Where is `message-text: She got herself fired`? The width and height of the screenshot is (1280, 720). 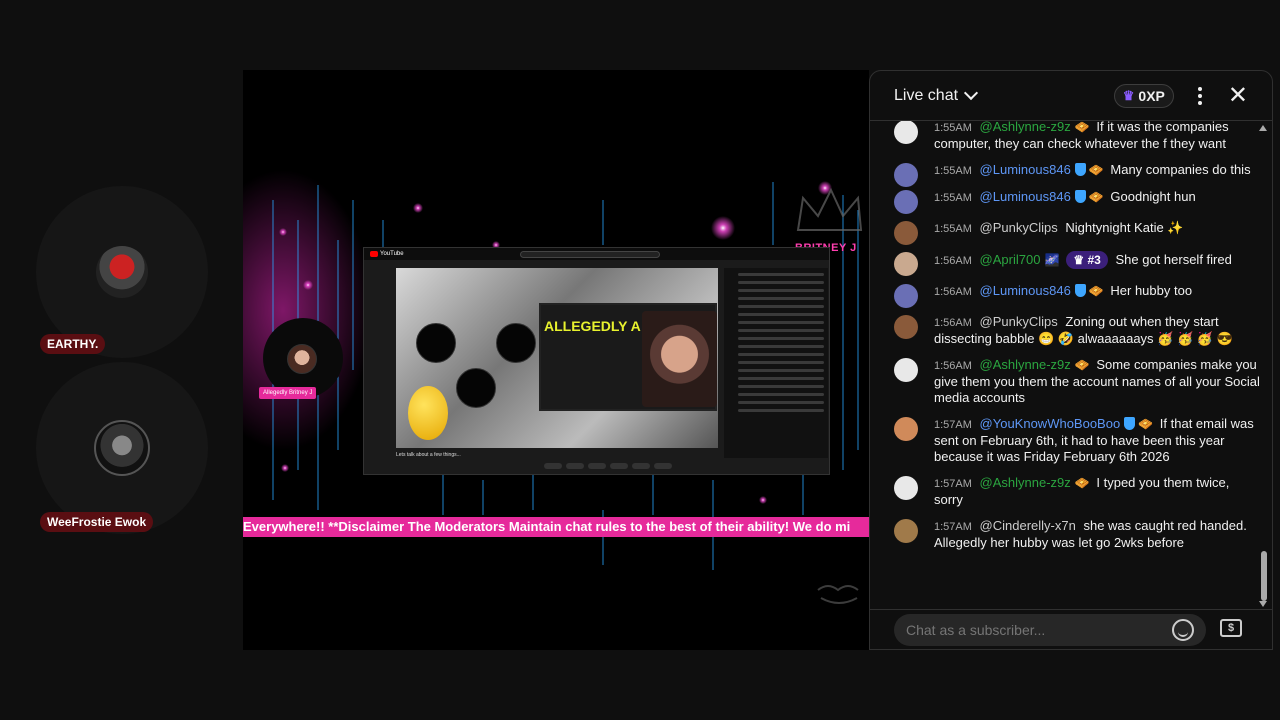 message-text: She got herself fired is located at coordinates (1173, 259).